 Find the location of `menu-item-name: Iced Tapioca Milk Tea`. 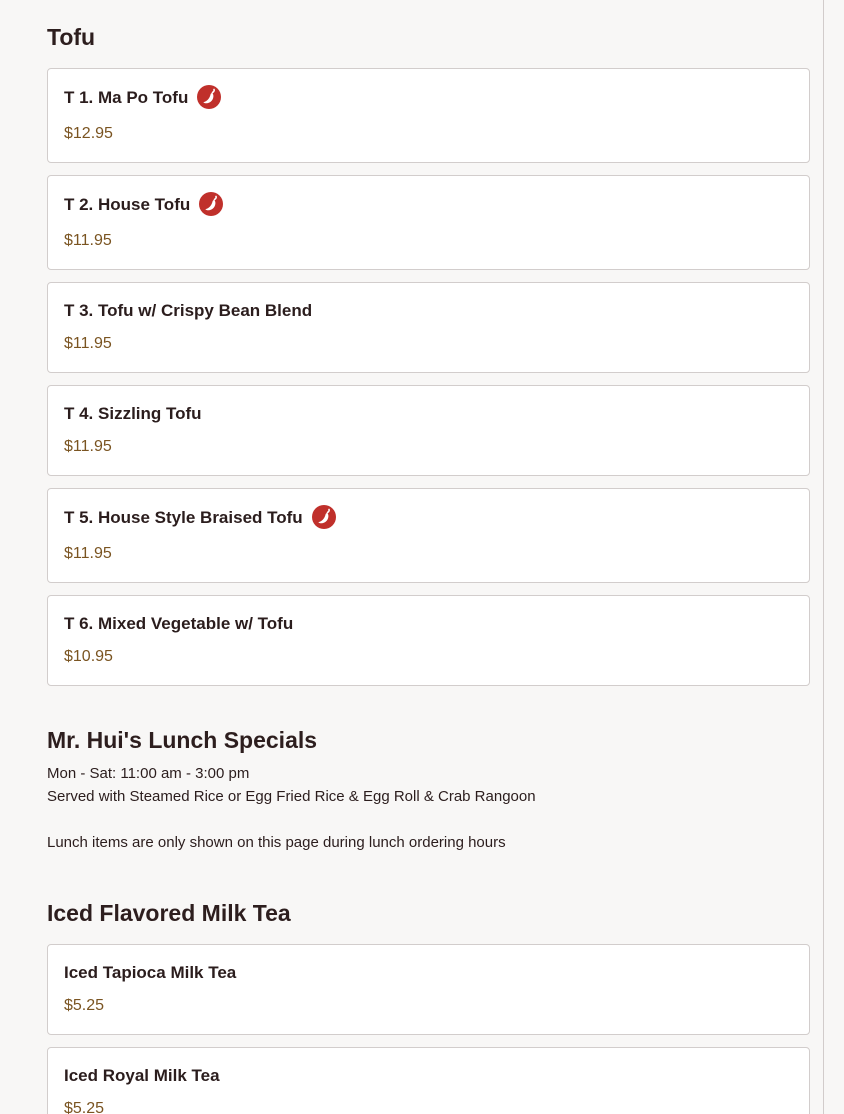

menu-item-name: Iced Tapioca Milk Tea is located at coordinates (150, 972).